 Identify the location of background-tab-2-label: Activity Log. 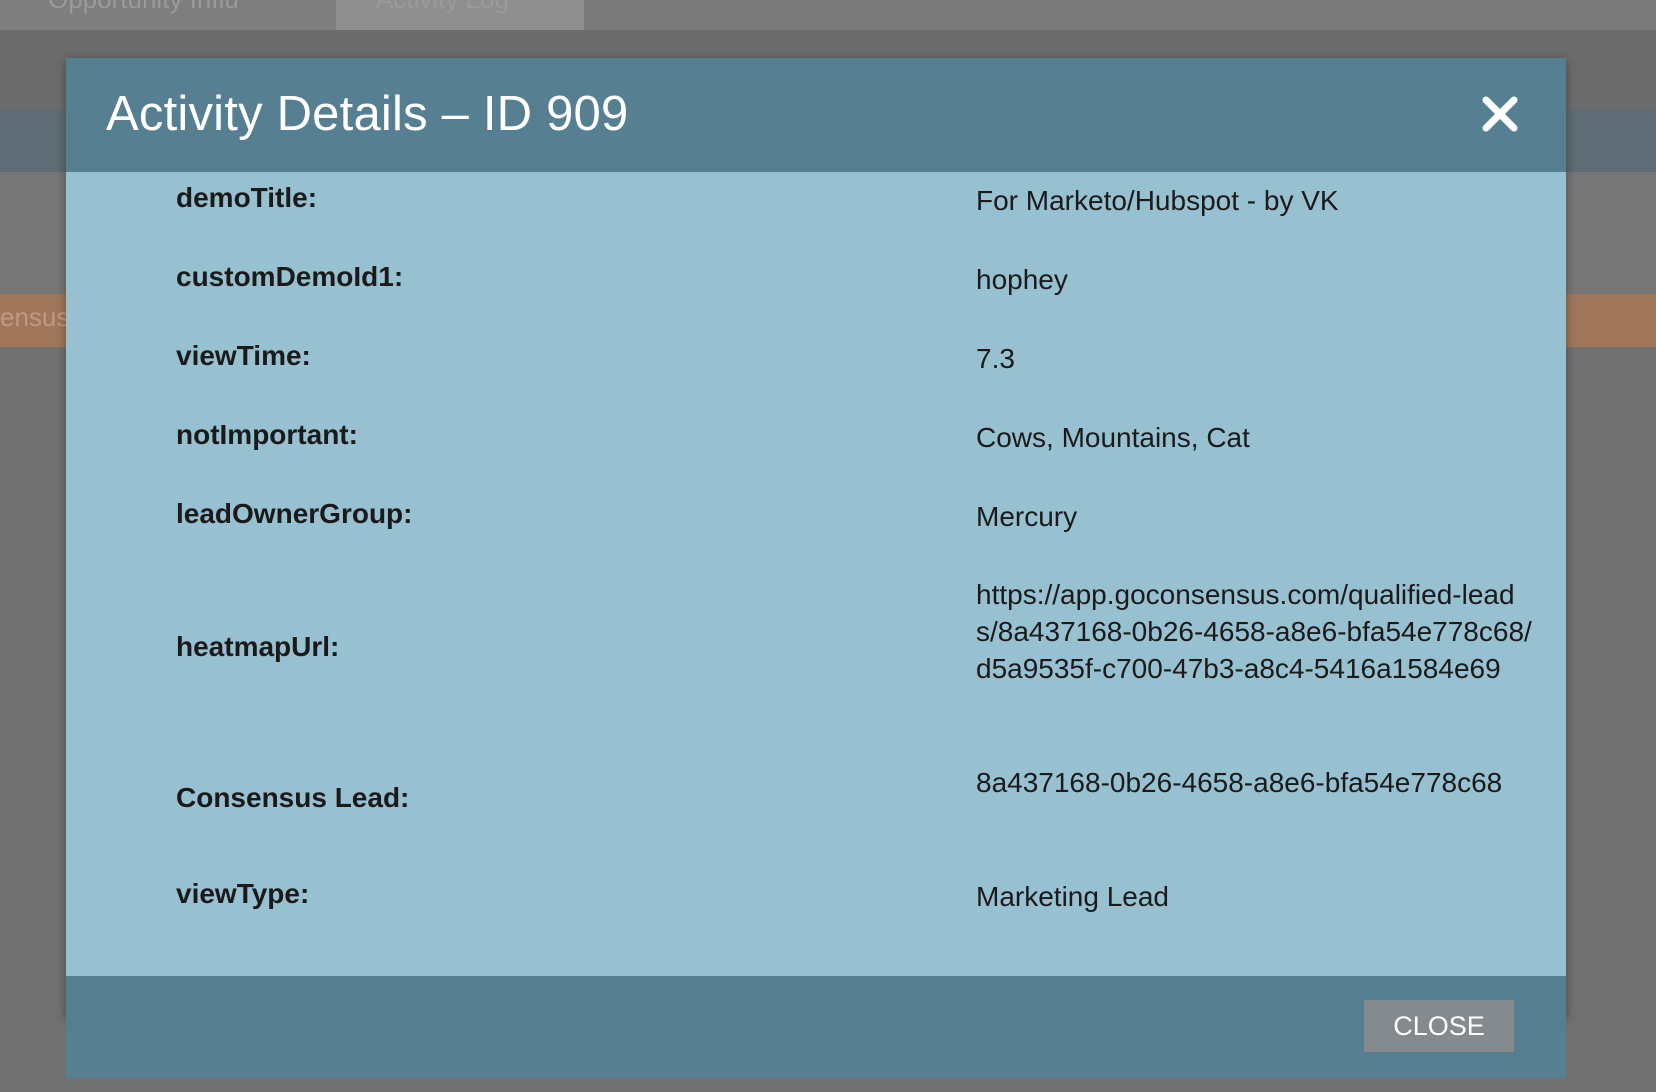
(442, 7).